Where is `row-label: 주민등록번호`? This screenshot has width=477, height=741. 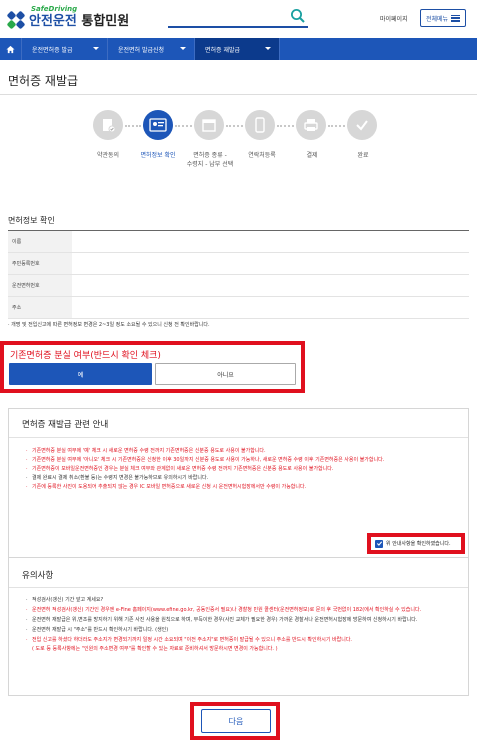
row-label: 주민등록번호 is located at coordinates (40, 263).